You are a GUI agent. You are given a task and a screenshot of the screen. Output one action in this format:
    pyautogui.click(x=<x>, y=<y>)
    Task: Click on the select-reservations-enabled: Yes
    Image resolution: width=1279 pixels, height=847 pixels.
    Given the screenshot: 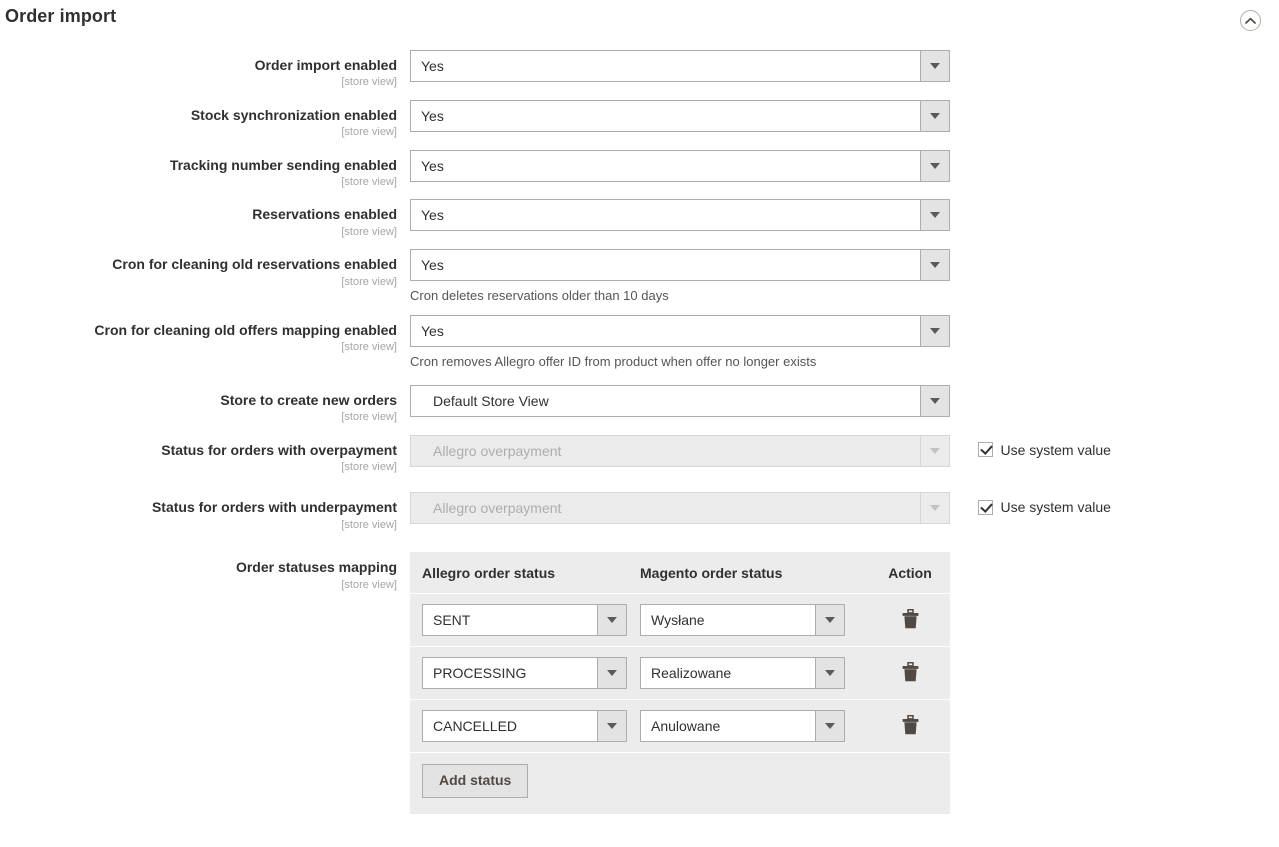 What is the action you would take?
    pyautogui.click(x=680, y=215)
    